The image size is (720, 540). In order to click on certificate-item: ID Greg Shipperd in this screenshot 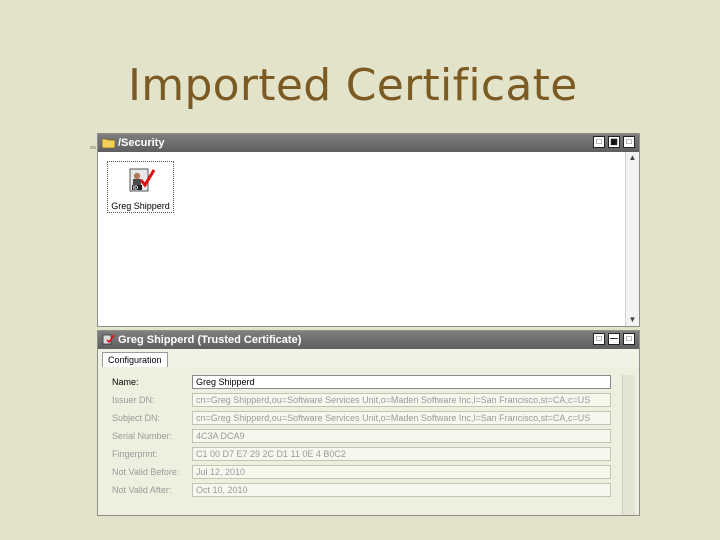, I will do `click(140, 187)`.